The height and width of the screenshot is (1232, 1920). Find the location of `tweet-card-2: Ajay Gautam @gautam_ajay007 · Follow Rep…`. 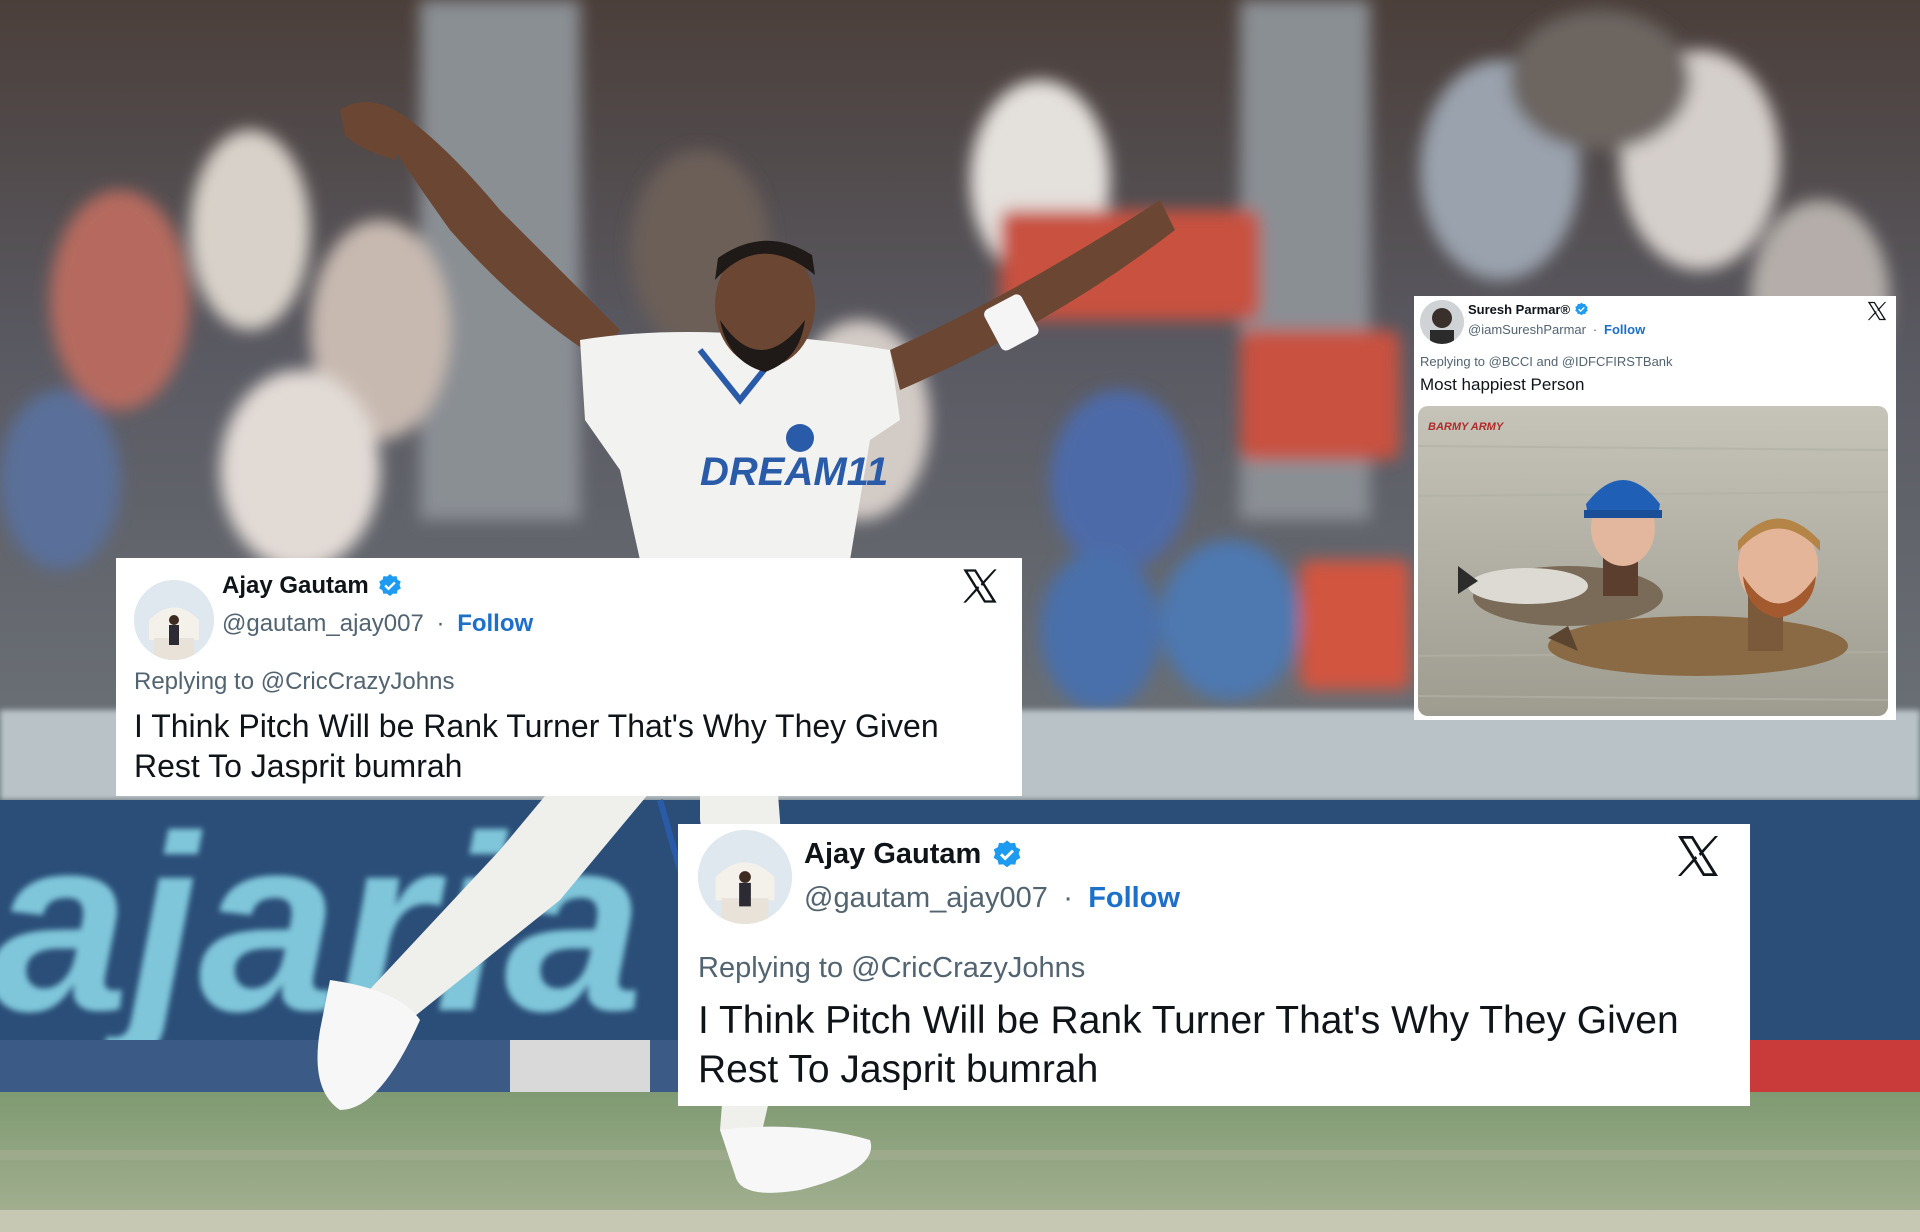

tweet-card-2: Ajay Gautam @gautam_ajay007 · Follow Rep… is located at coordinates (1214, 965).